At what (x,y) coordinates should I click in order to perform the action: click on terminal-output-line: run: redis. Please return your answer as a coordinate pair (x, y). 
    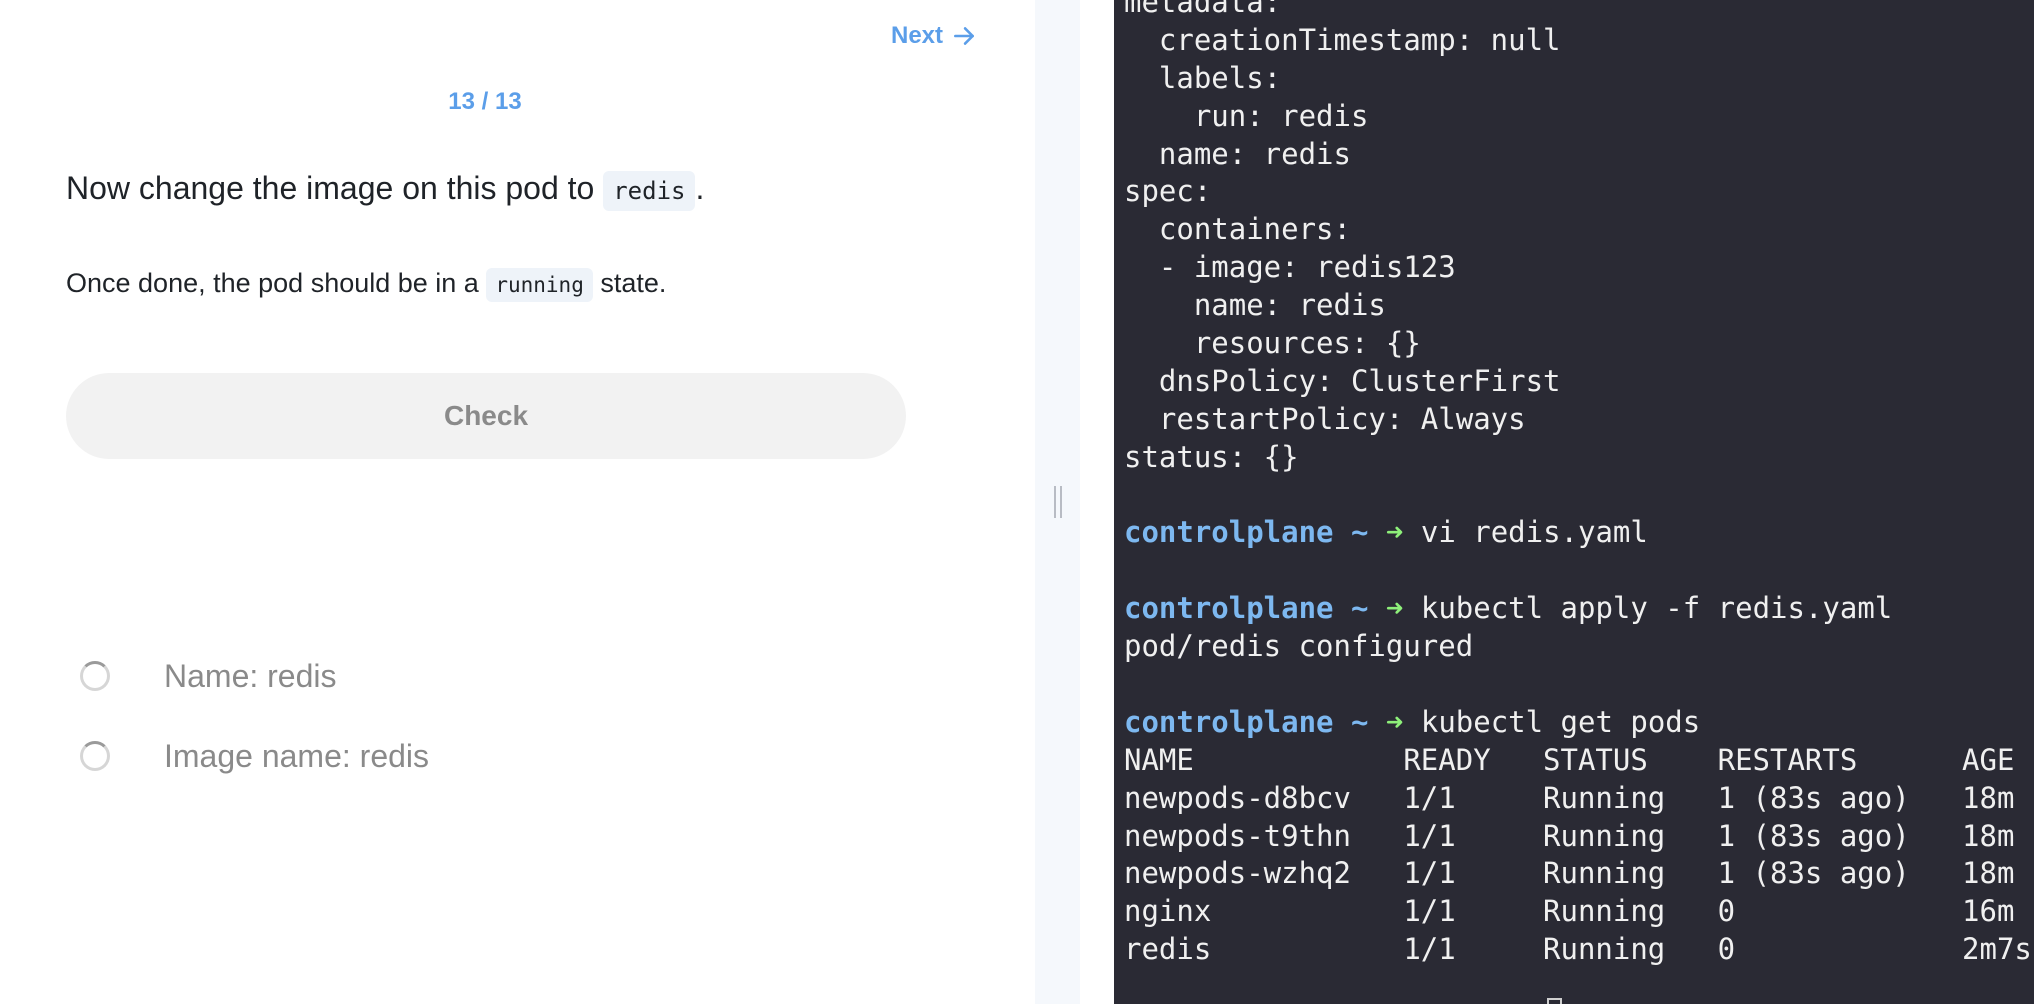
    Looking at the image, I should click on (1246, 115).